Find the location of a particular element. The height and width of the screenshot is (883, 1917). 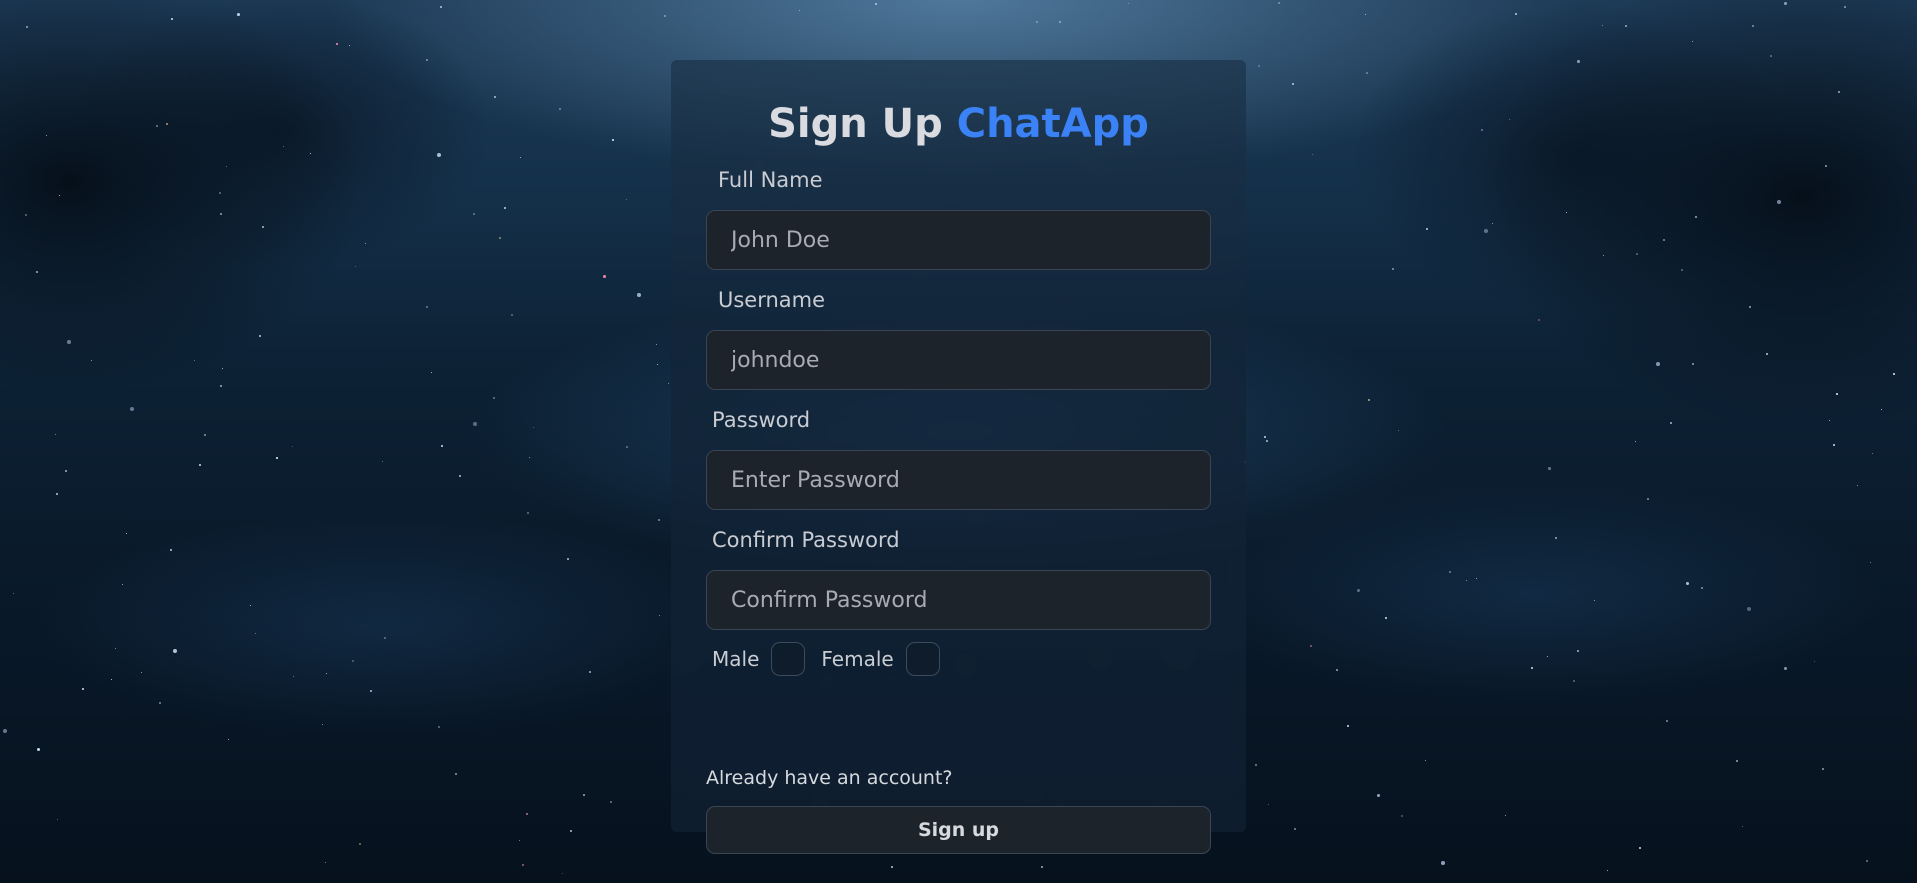

gender-selector: Male Female is located at coordinates (834, 659).